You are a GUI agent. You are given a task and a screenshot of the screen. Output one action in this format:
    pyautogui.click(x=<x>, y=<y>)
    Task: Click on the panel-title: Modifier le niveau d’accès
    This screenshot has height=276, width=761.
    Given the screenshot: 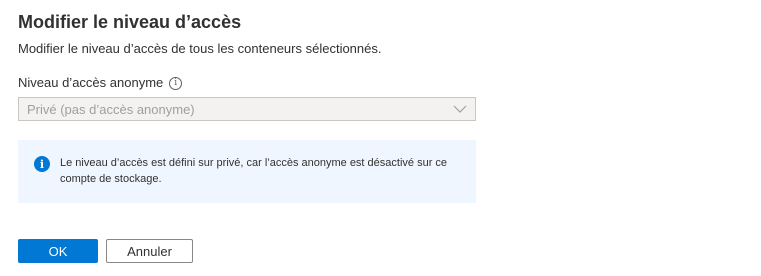 What is the action you would take?
    pyautogui.click(x=130, y=22)
    